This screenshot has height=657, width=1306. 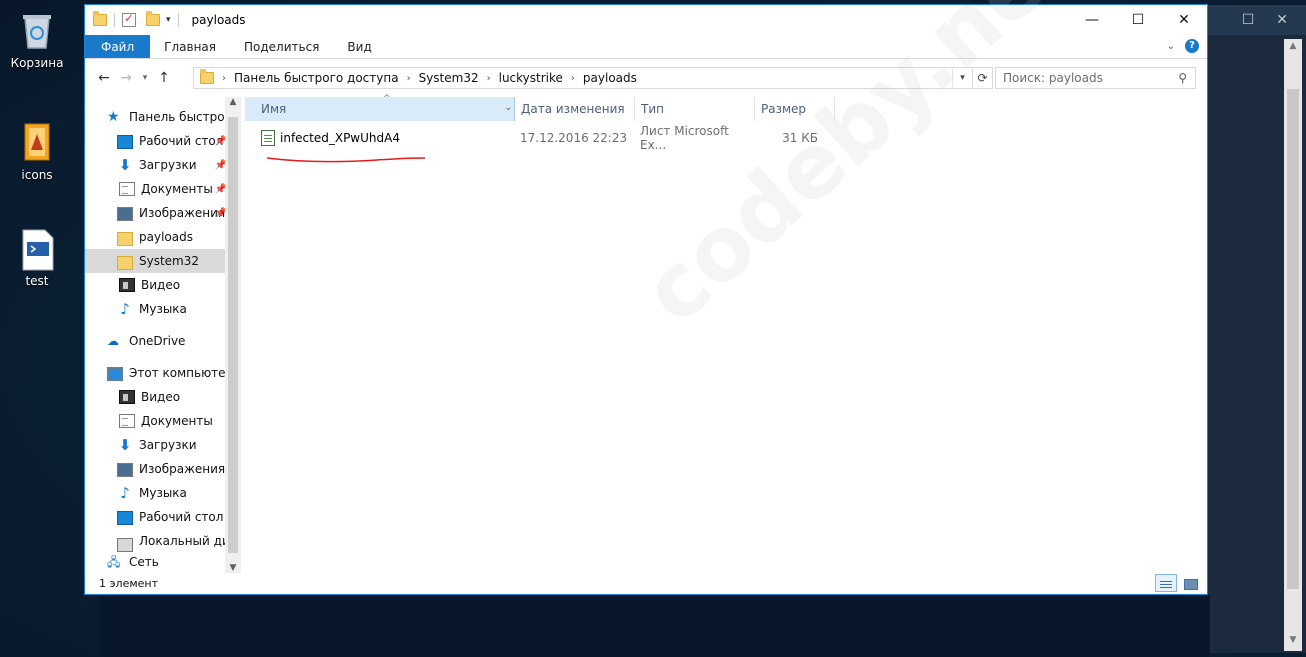 I want to click on drive-icon, so click(x=125, y=545).